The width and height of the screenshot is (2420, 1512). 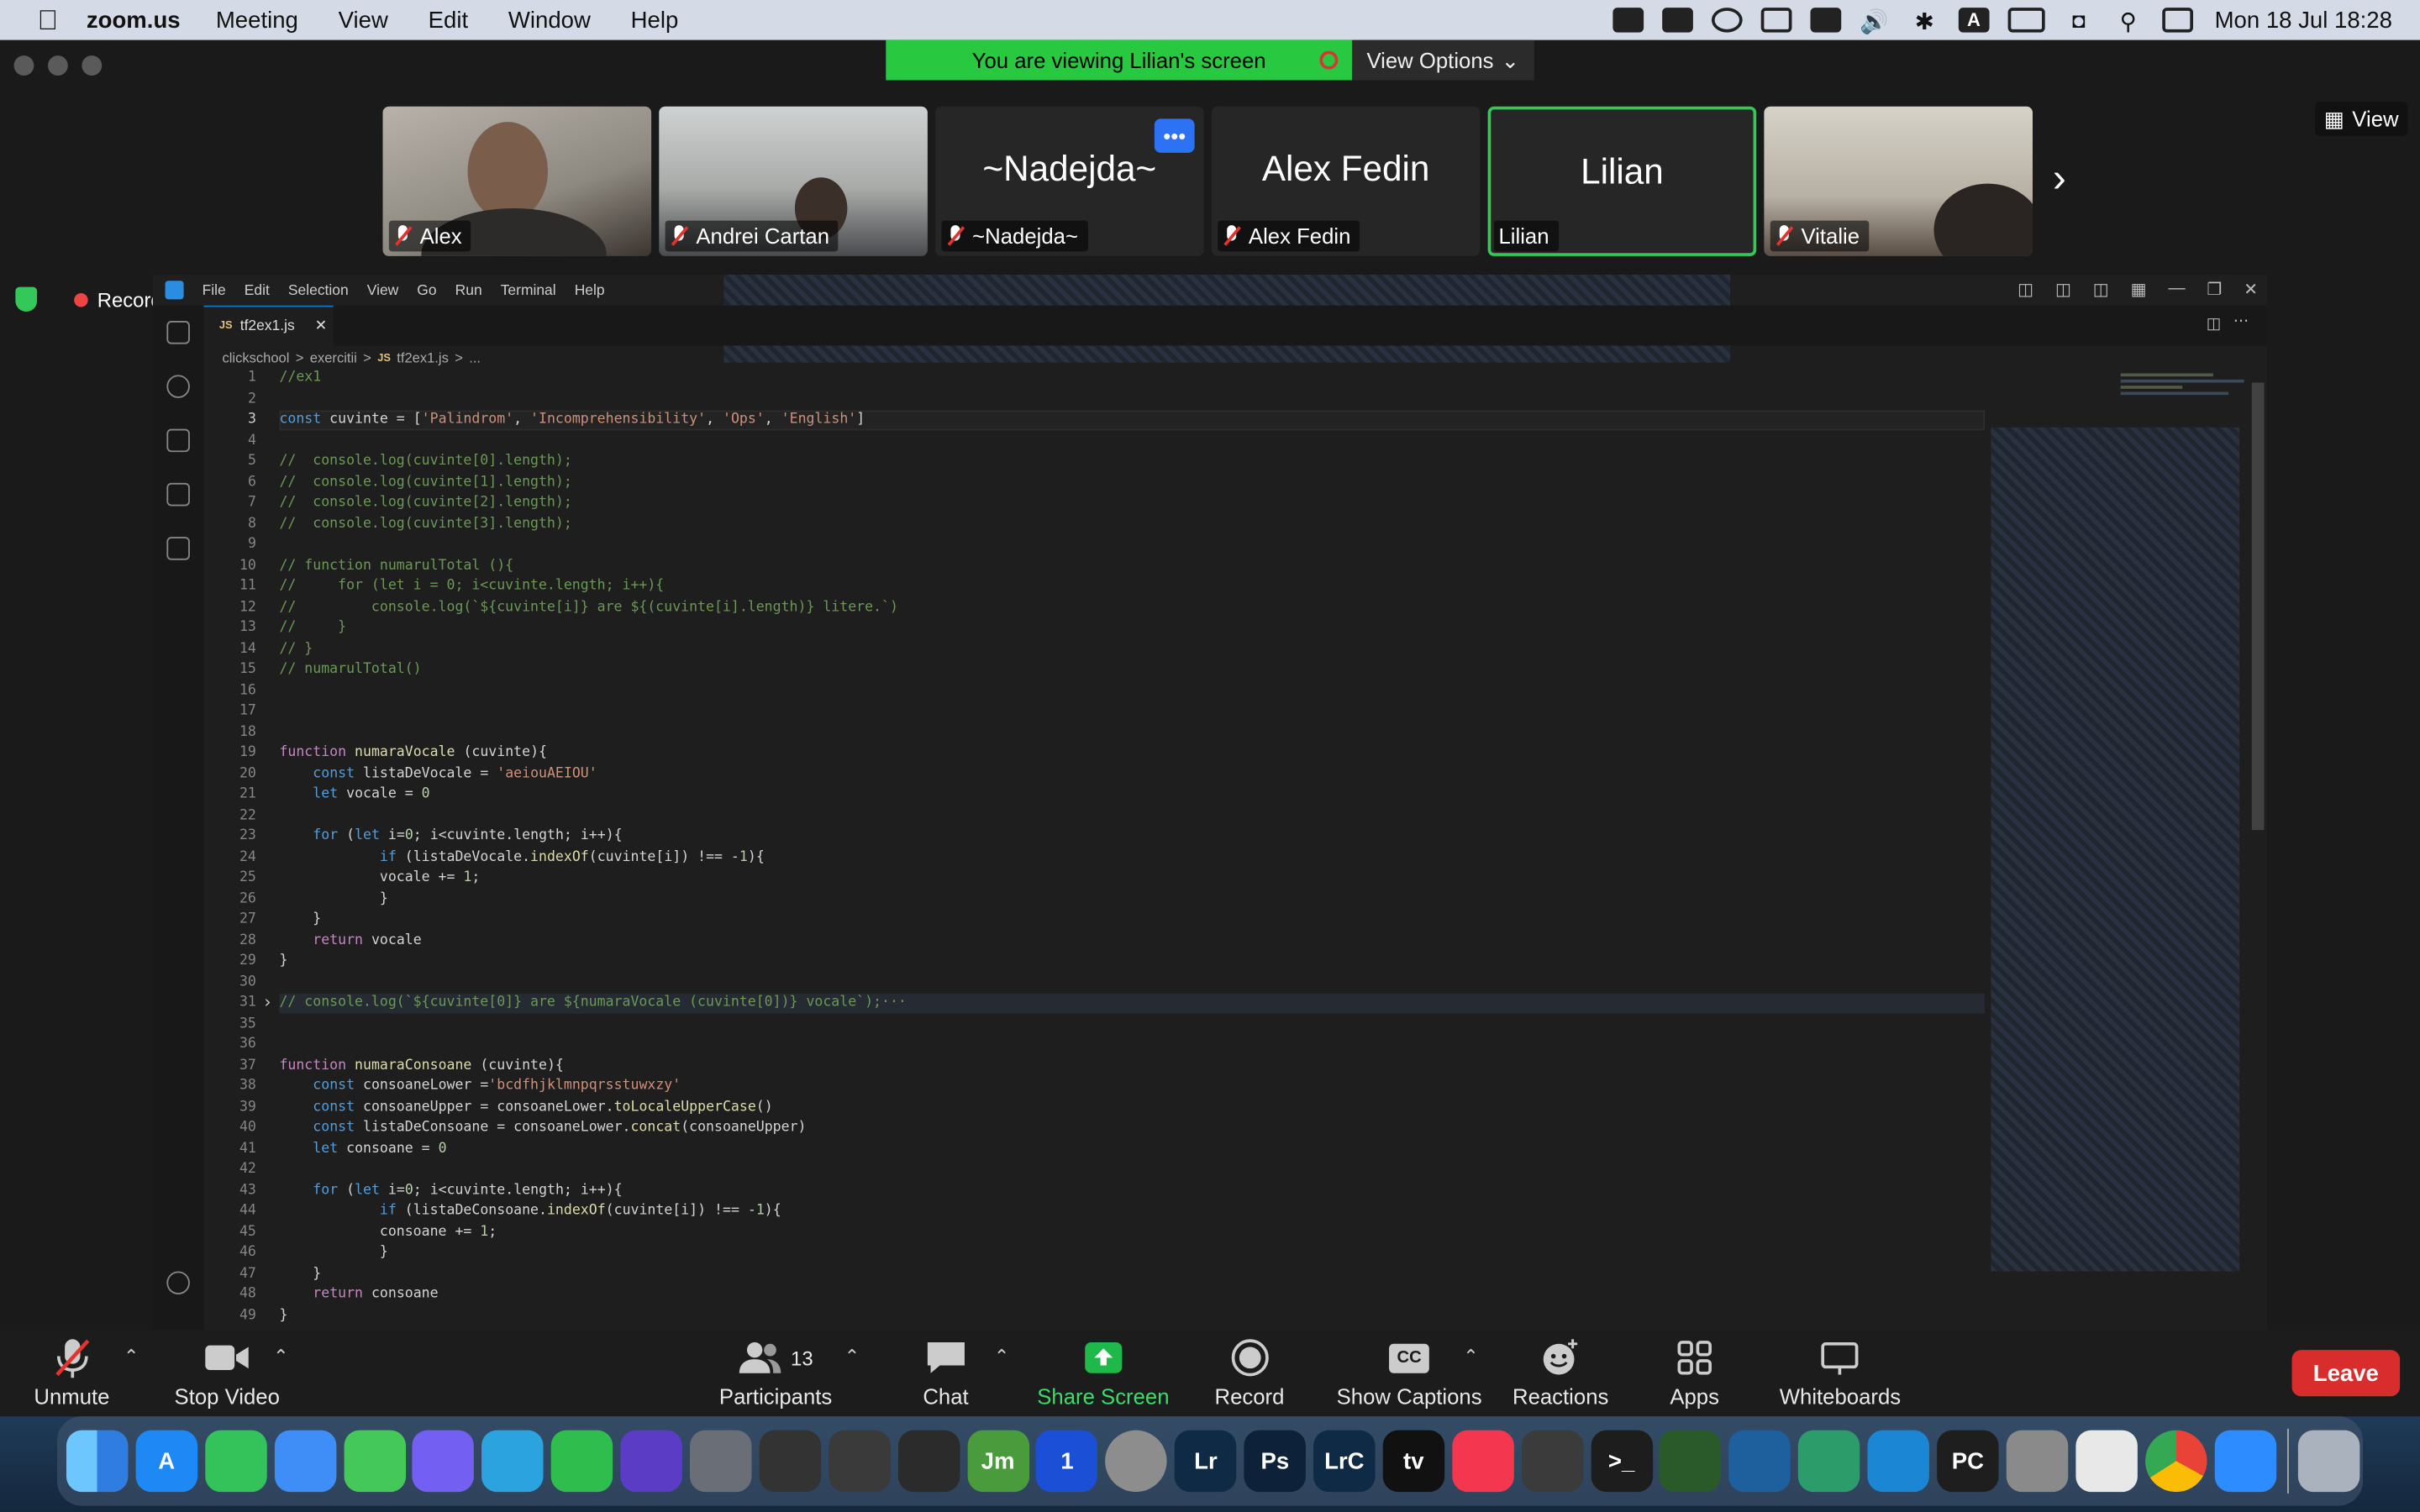 What do you see at coordinates (257, 20) in the screenshot?
I see `menu-meeting: Meeting` at bounding box center [257, 20].